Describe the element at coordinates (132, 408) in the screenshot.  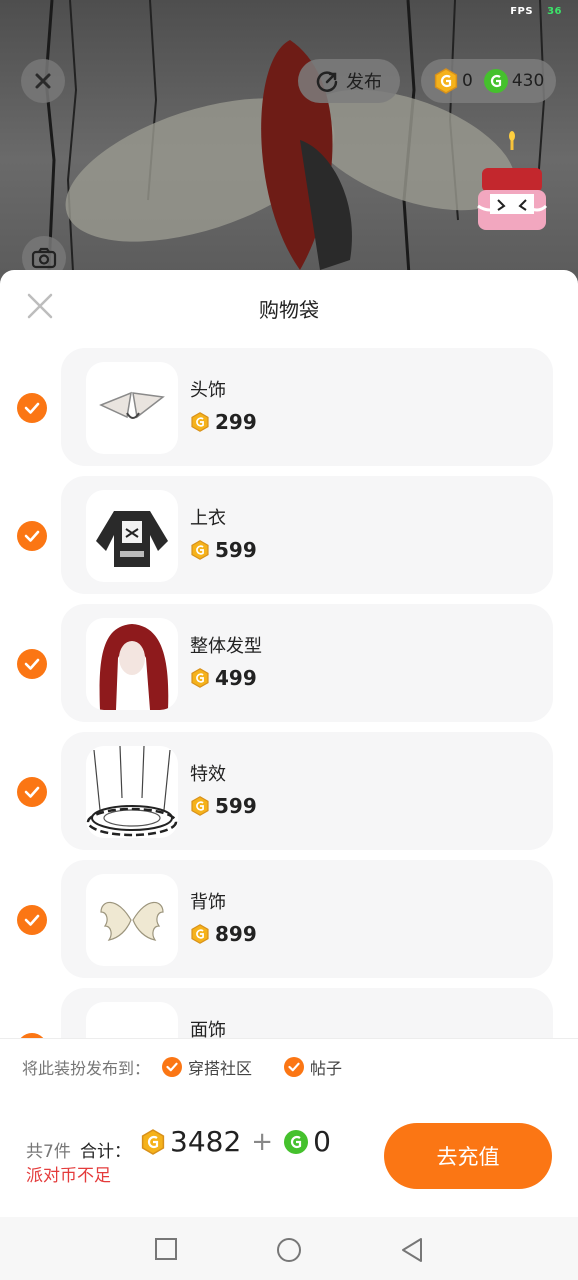
I see `headwear-thumbnail` at that location.